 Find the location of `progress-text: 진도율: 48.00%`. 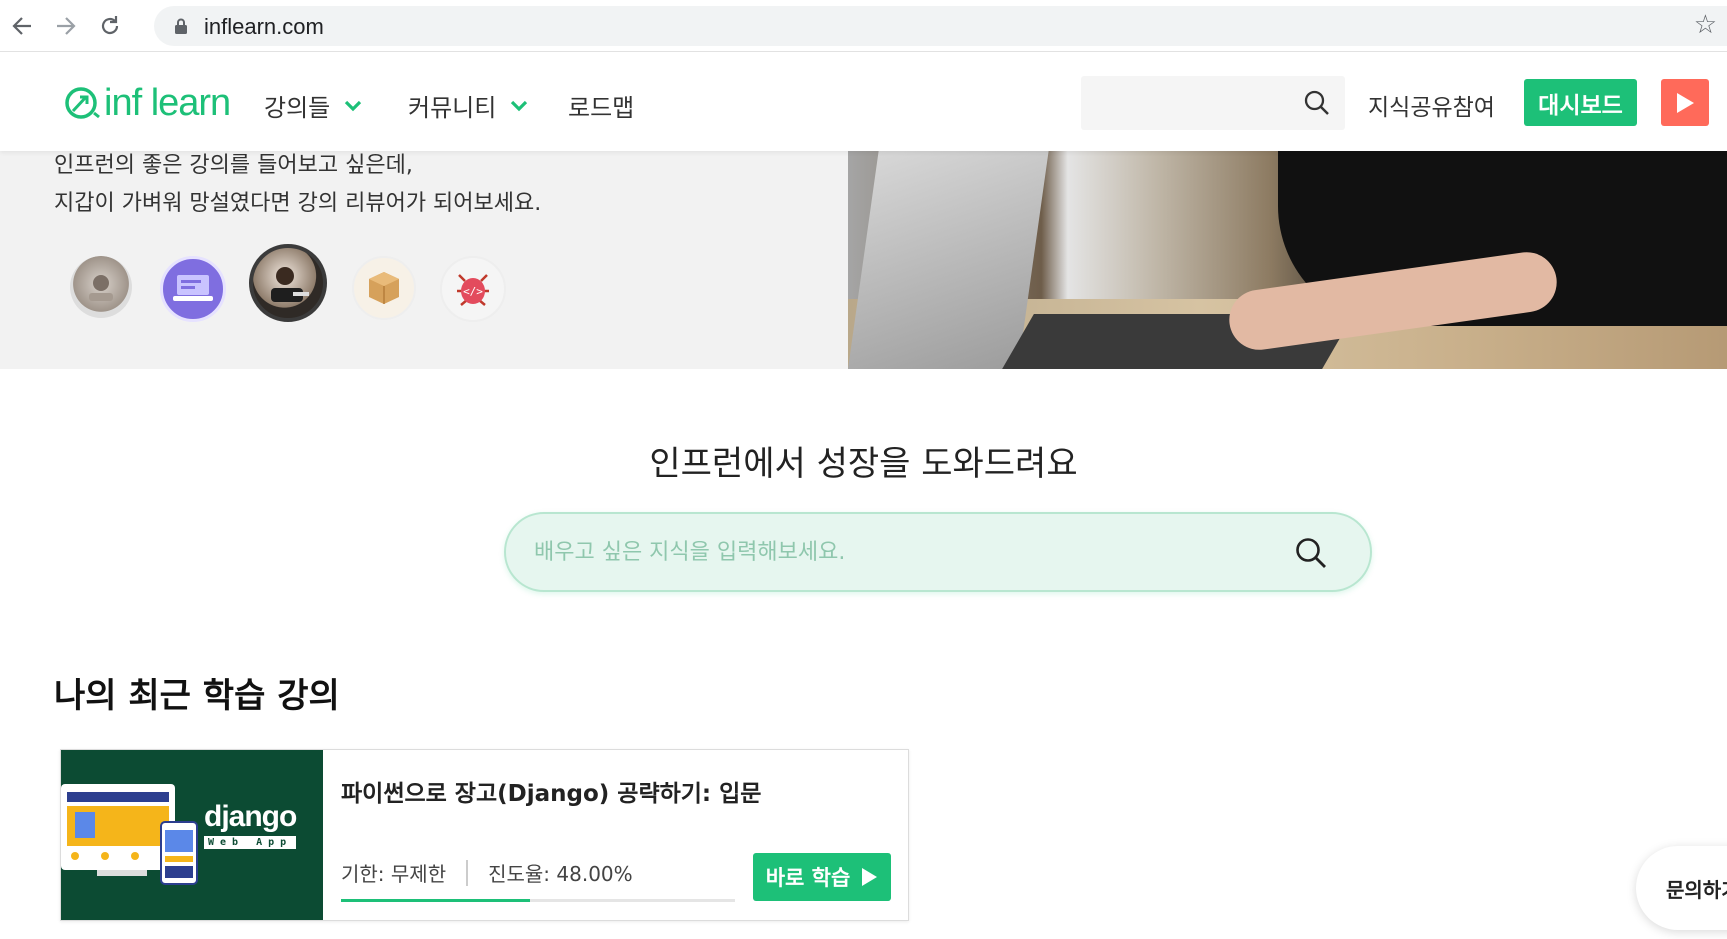

progress-text: 진도율: 48.00% is located at coordinates (560, 874).